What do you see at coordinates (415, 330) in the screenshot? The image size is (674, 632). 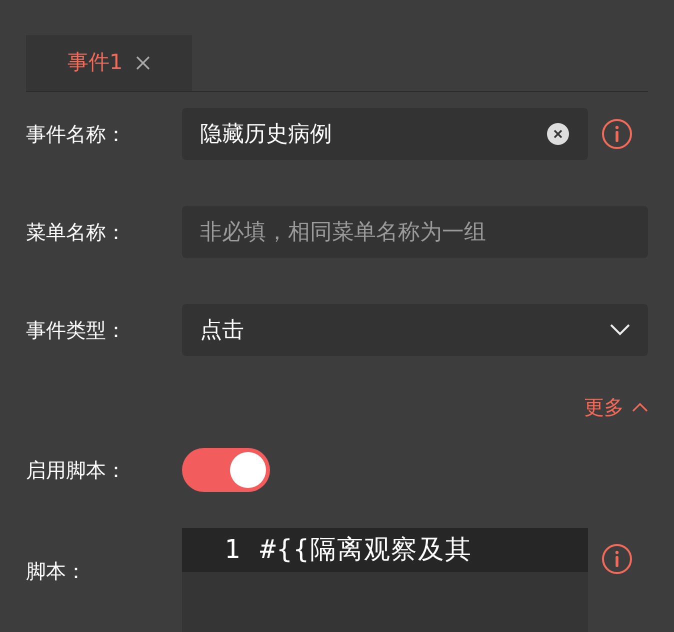 I see `select-field: 点击` at bounding box center [415, 330].